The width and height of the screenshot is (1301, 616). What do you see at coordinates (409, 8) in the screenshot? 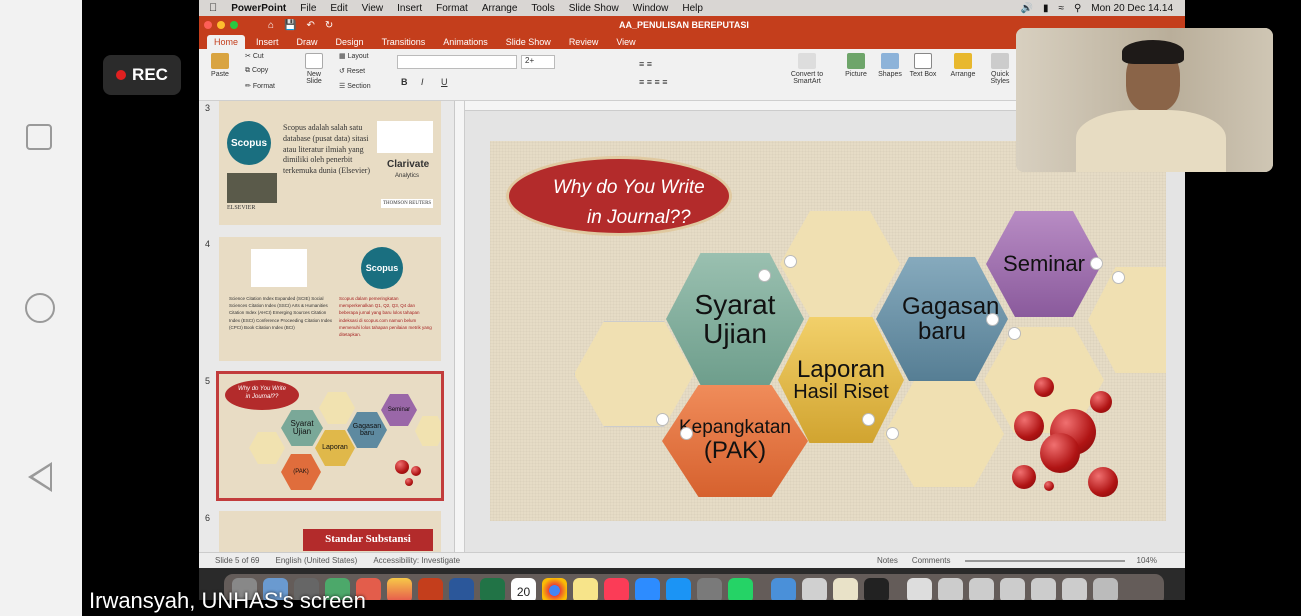
I see `menu-insert: Insert` at bounding box center [409, 8].